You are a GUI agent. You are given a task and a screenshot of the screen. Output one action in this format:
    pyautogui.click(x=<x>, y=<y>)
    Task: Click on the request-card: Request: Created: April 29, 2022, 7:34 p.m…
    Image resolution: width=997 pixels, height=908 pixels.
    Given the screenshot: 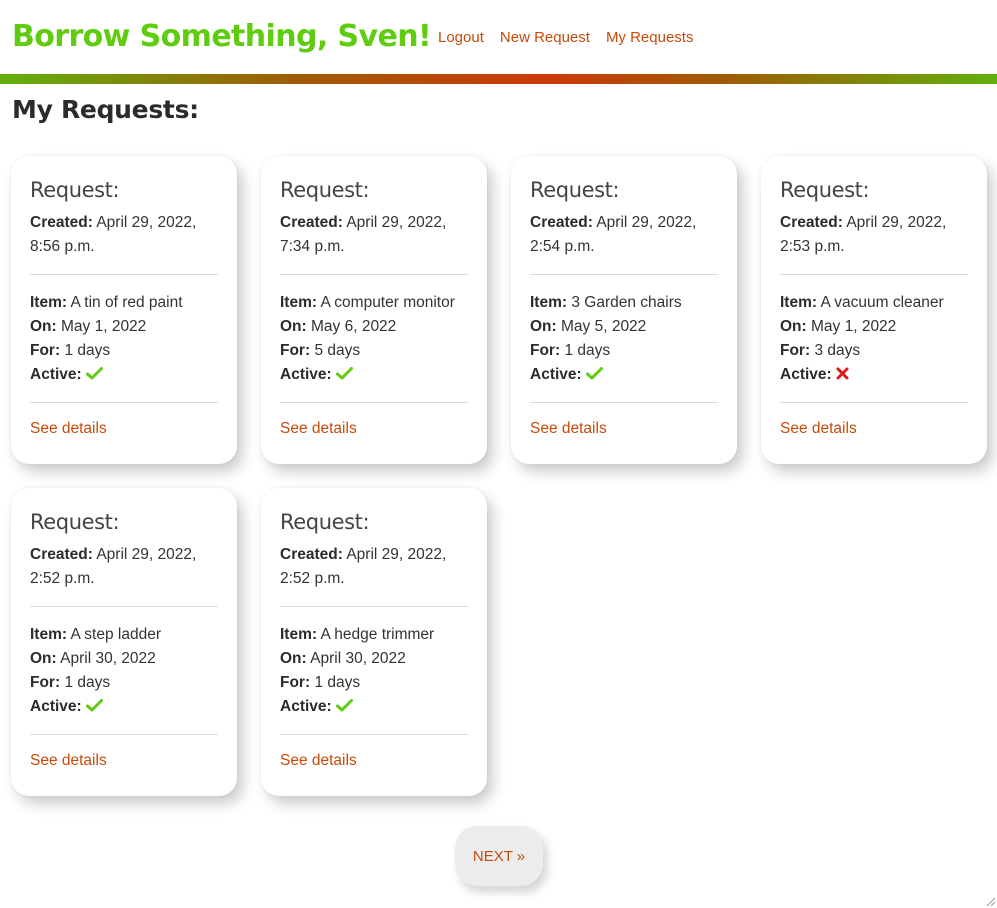 What is the action you would take?
    pyautogui.click(x=374, y=310)
    